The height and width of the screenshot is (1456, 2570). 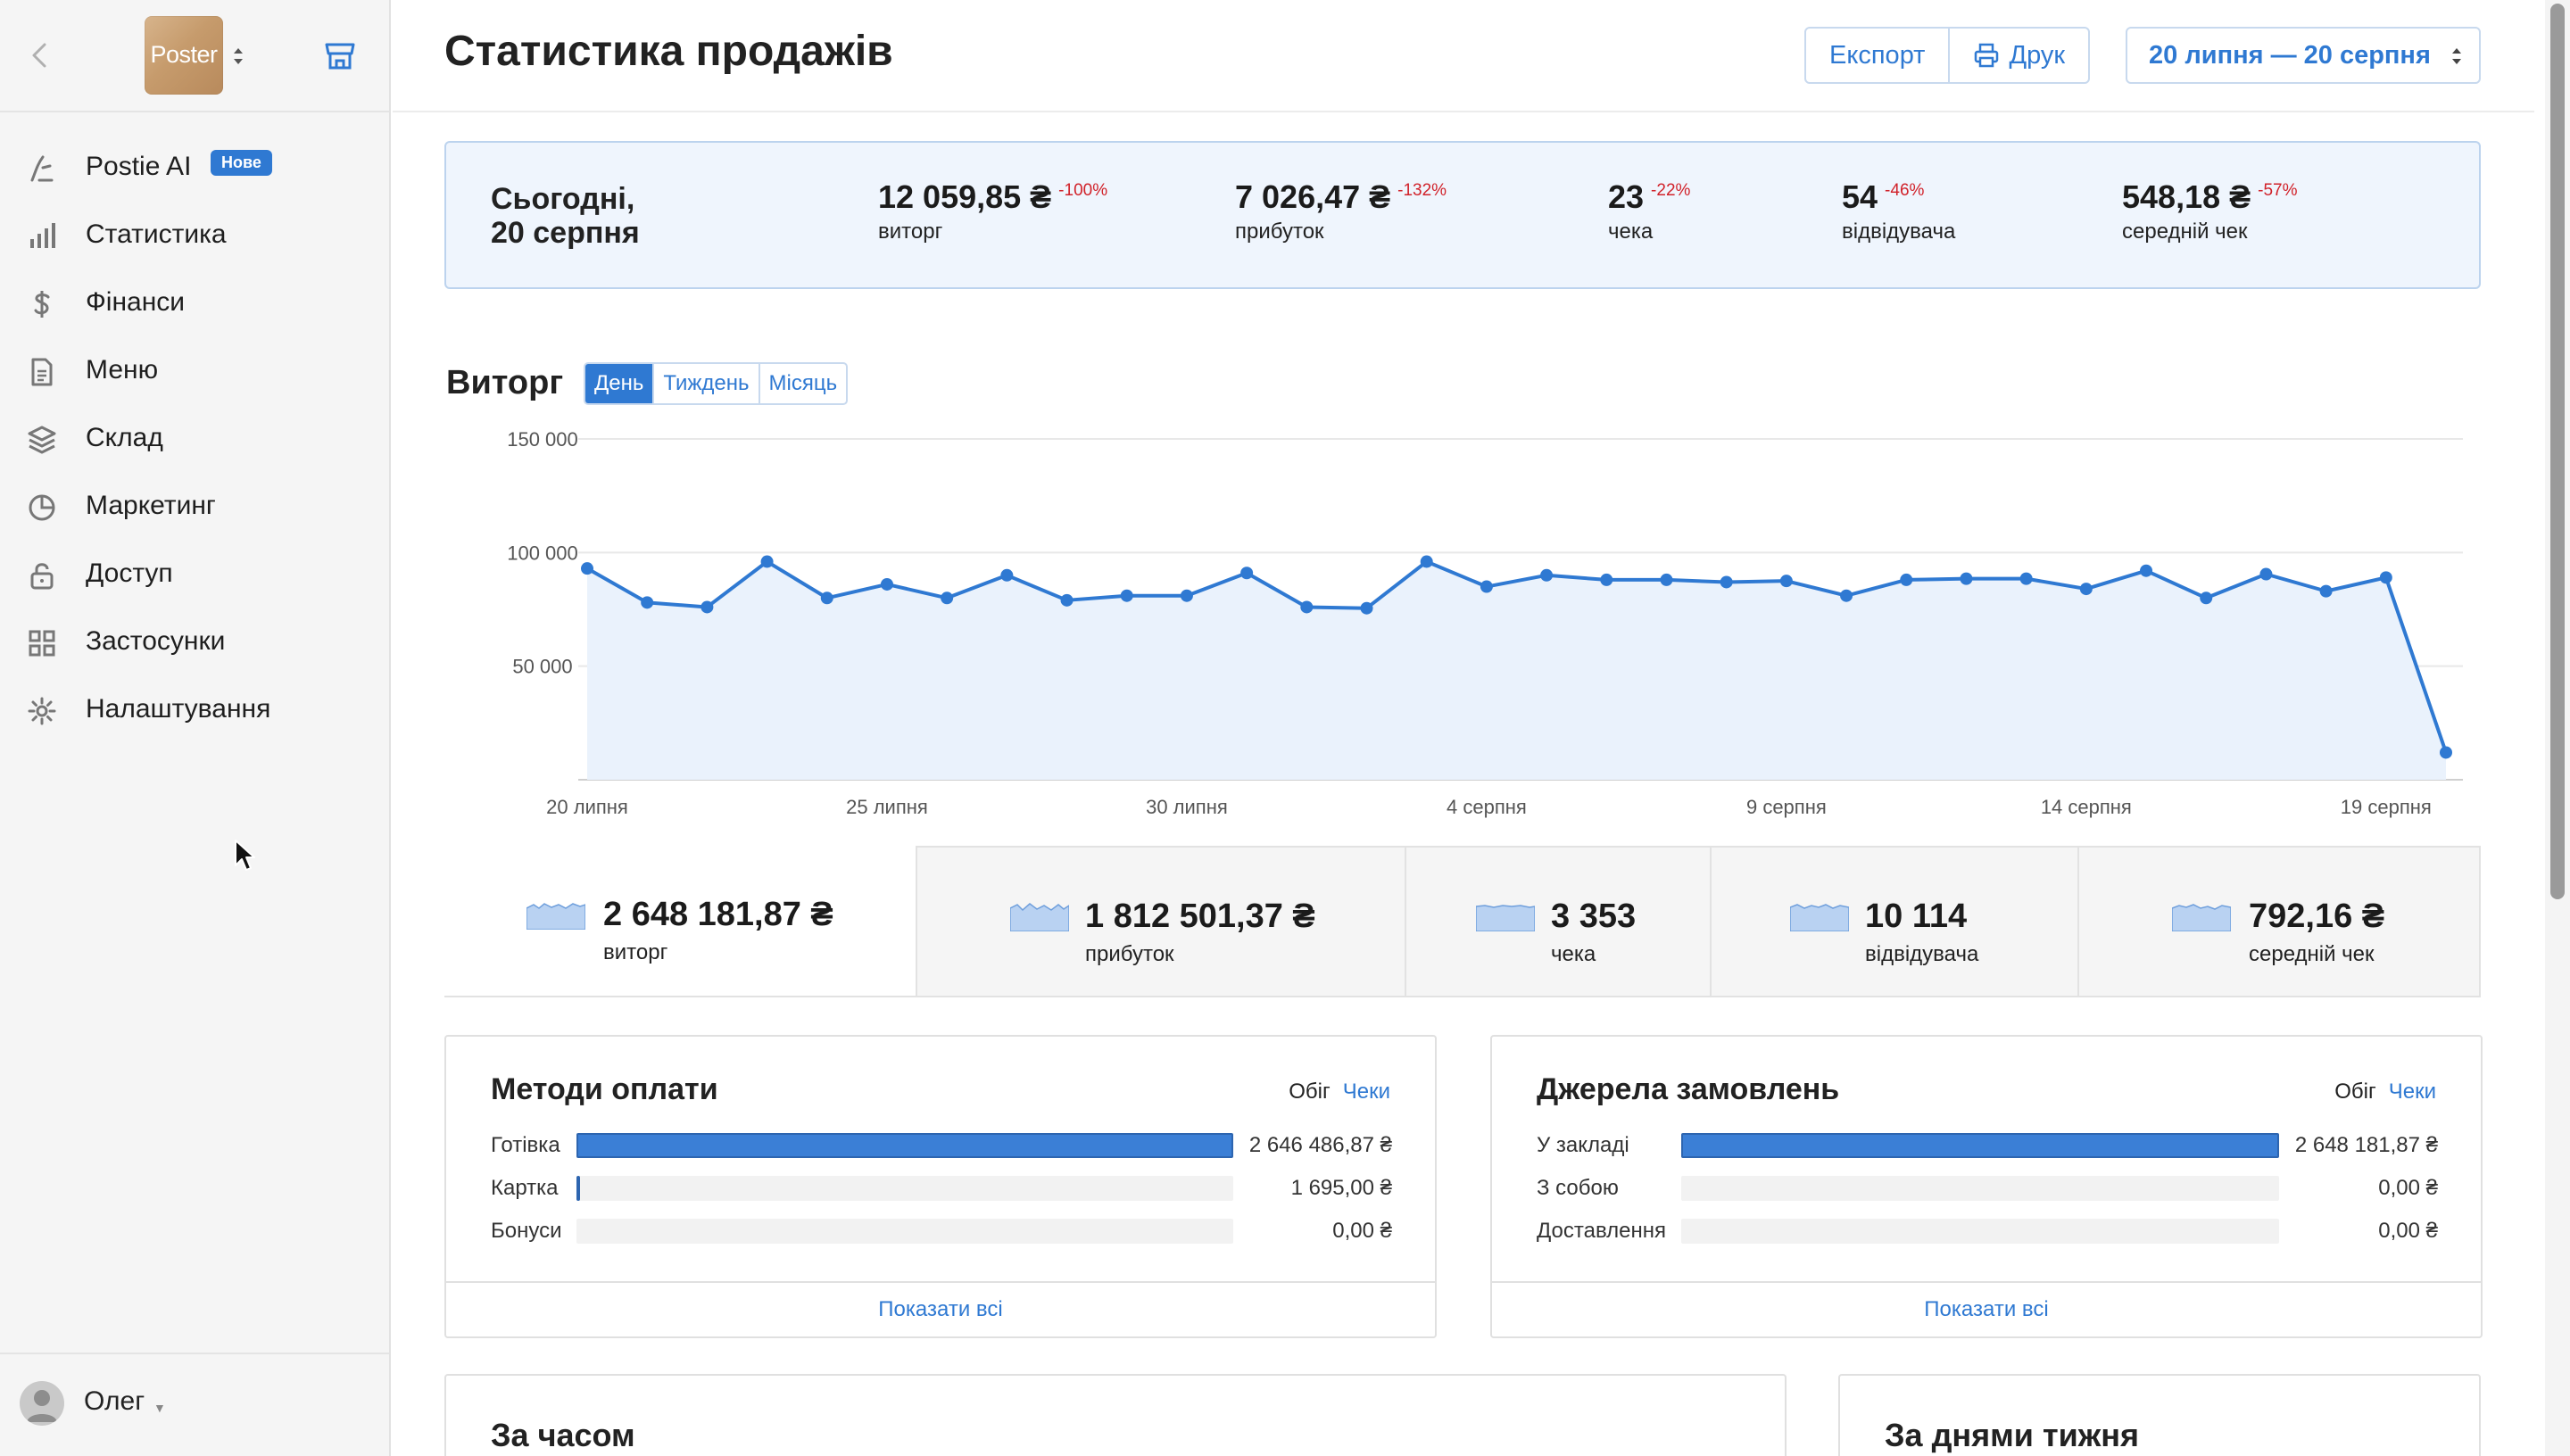 I want to click on source-row-takeaway: З собою 0,00 ₴, so click(x=1988, y=1187).